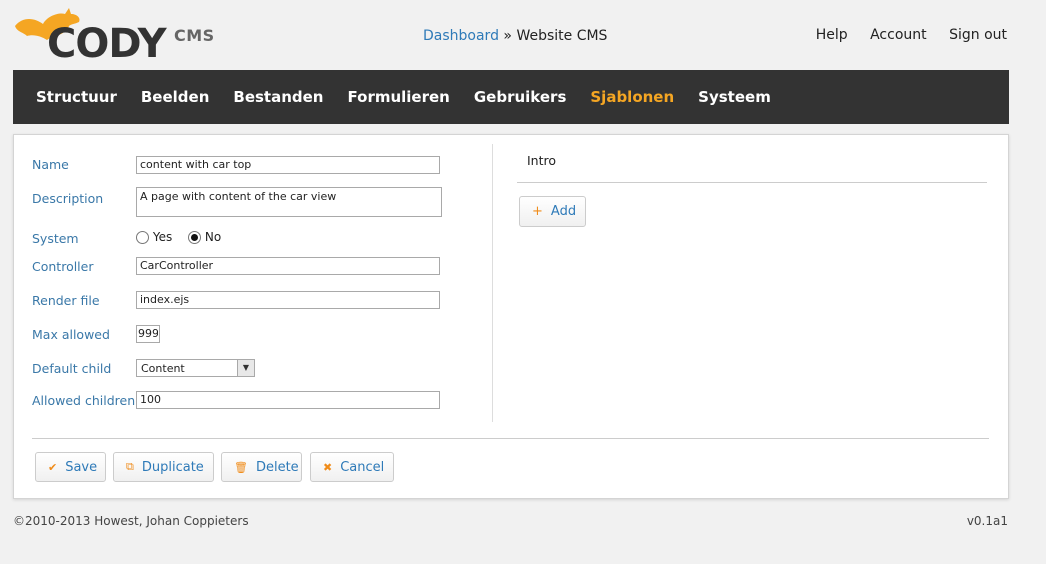 The height and width of the screenshot is (564, 1046). I want to click on cody-logo: CODY CMS, so click(114, 36).